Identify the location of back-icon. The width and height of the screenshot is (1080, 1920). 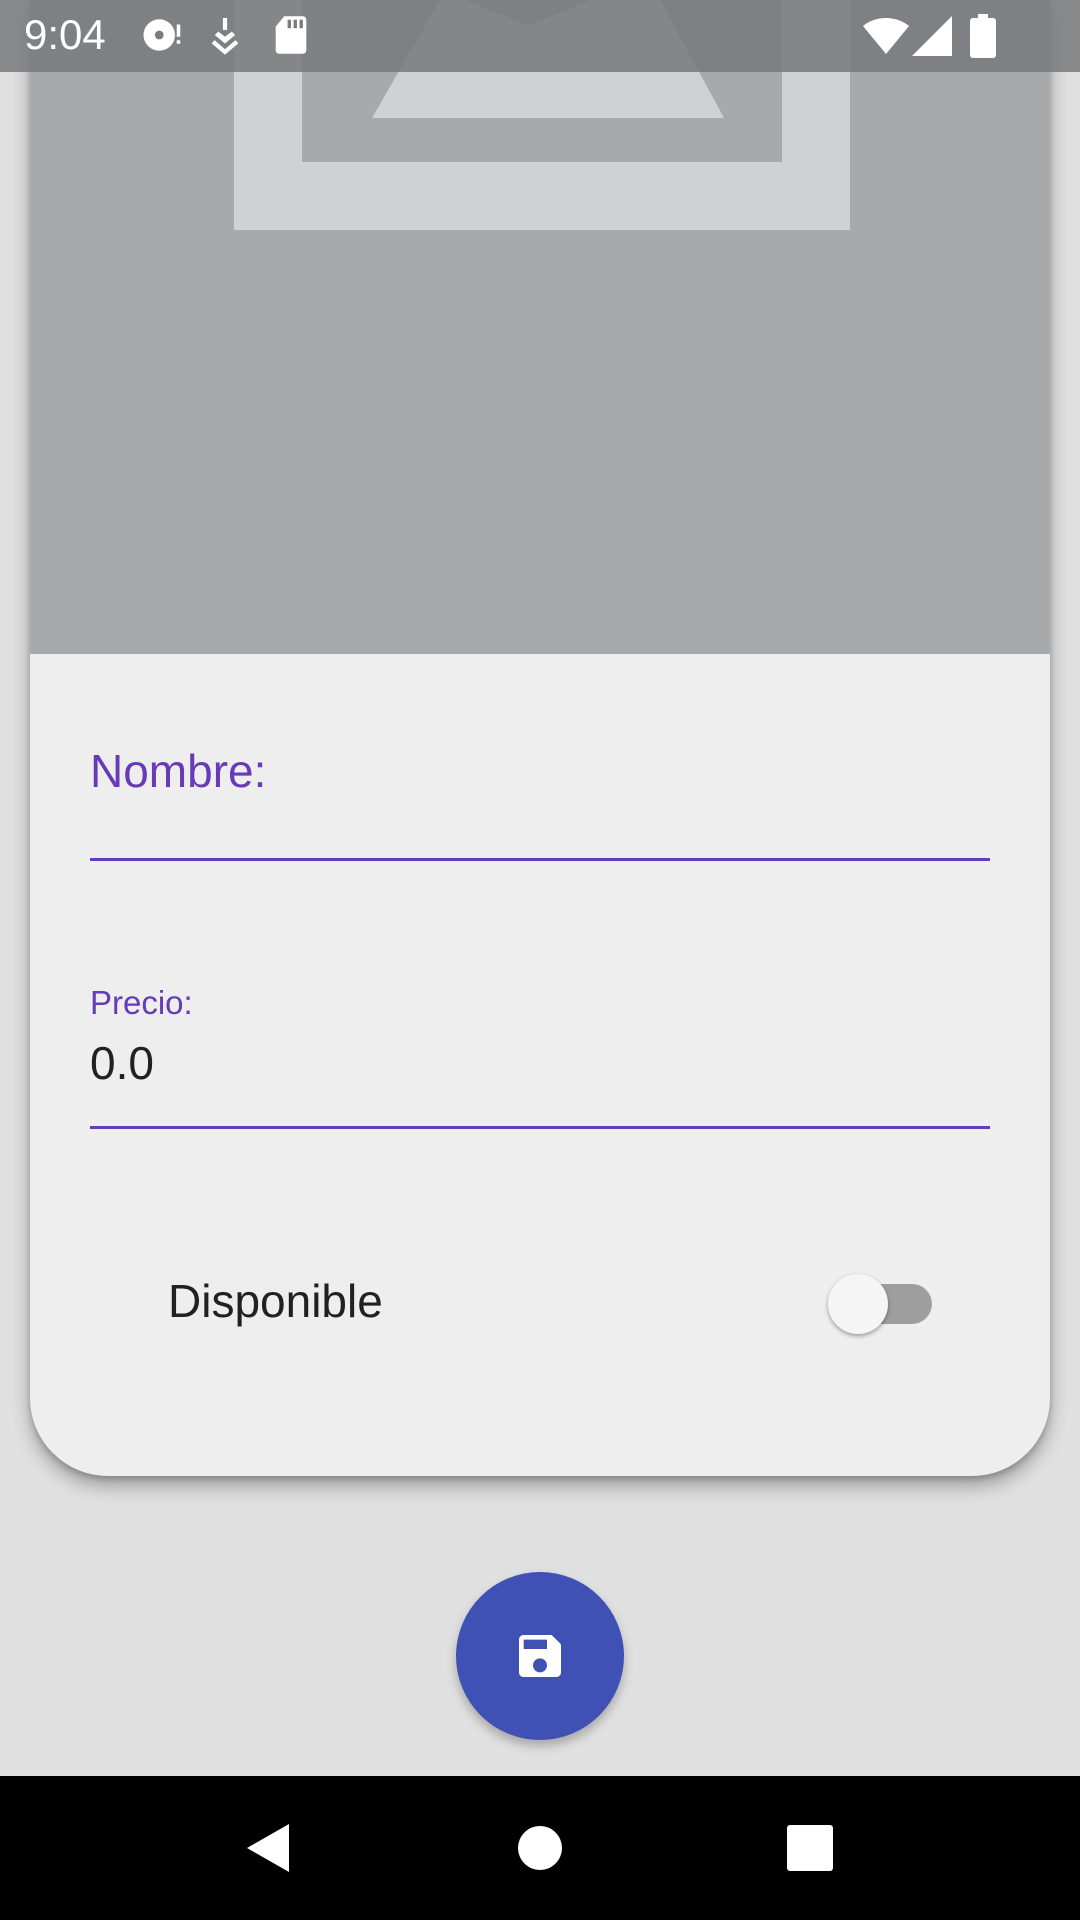
(268, 1848).